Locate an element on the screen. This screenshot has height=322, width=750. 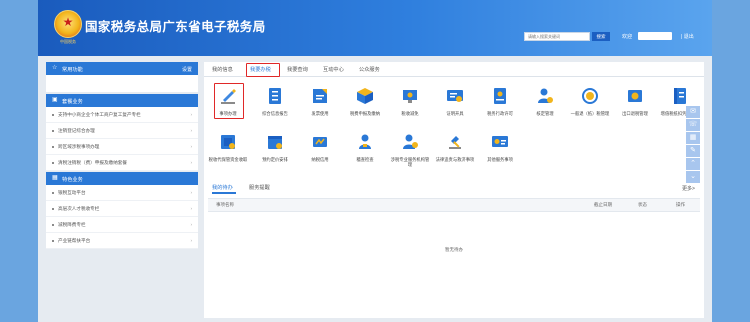
sidebar-item: 注销登记综合办理 › is located at coordinates (122, 131).